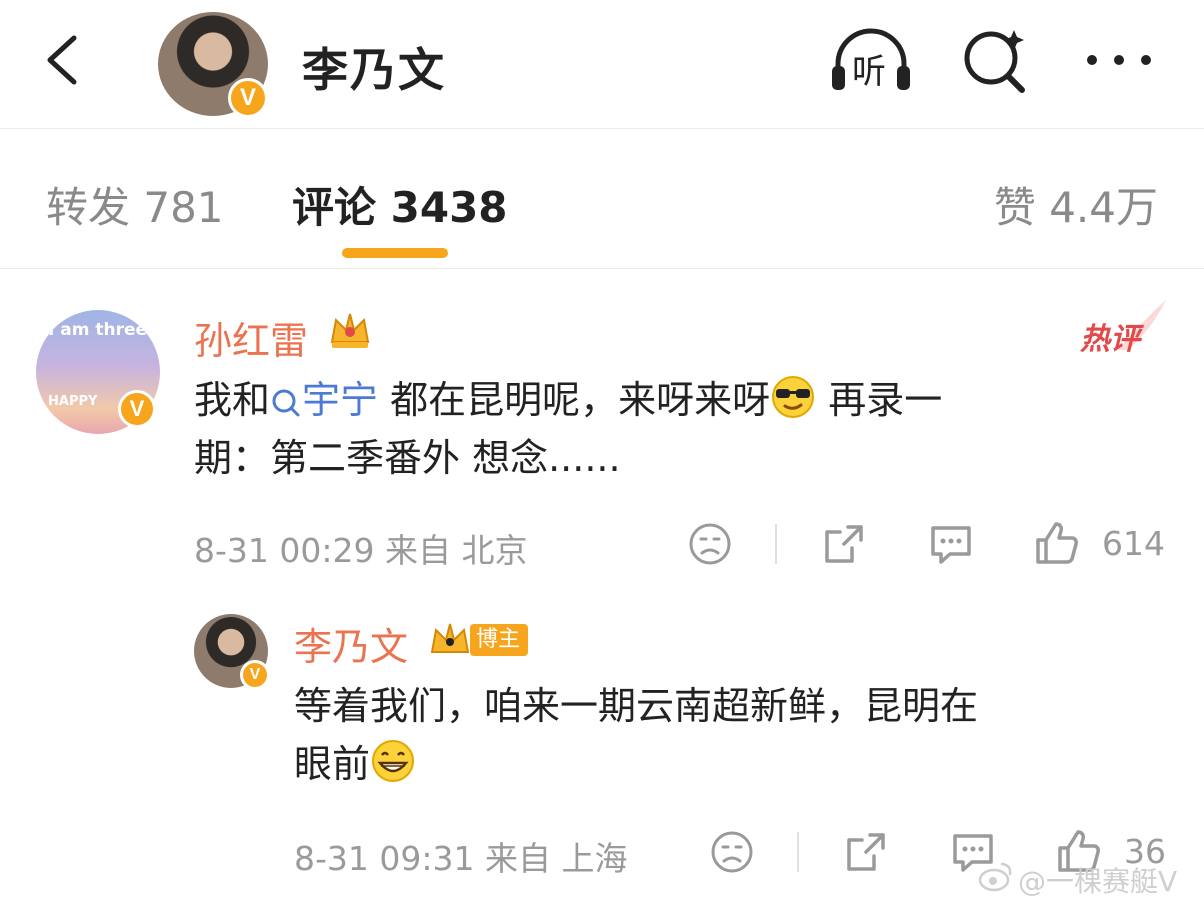 Image resolution: width=1204 pixels, height=905 pixels. What do you see at coordinates (393, 761) in the screenshot?
I see `grin-emoji-icon` at bounding box center [393, 761].